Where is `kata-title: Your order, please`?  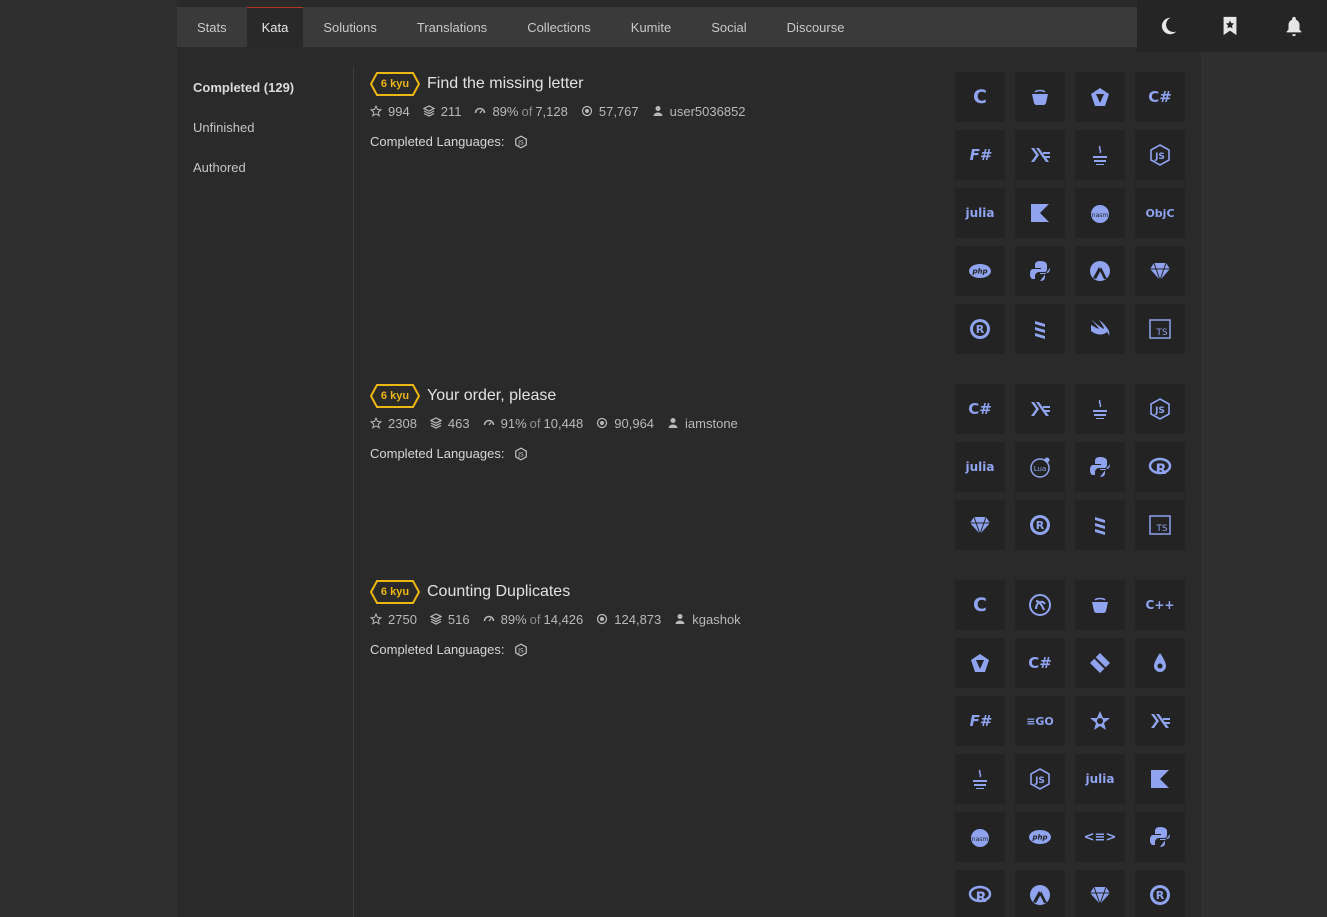 kata-title: Your order, please is located at coordinates (491, 396).